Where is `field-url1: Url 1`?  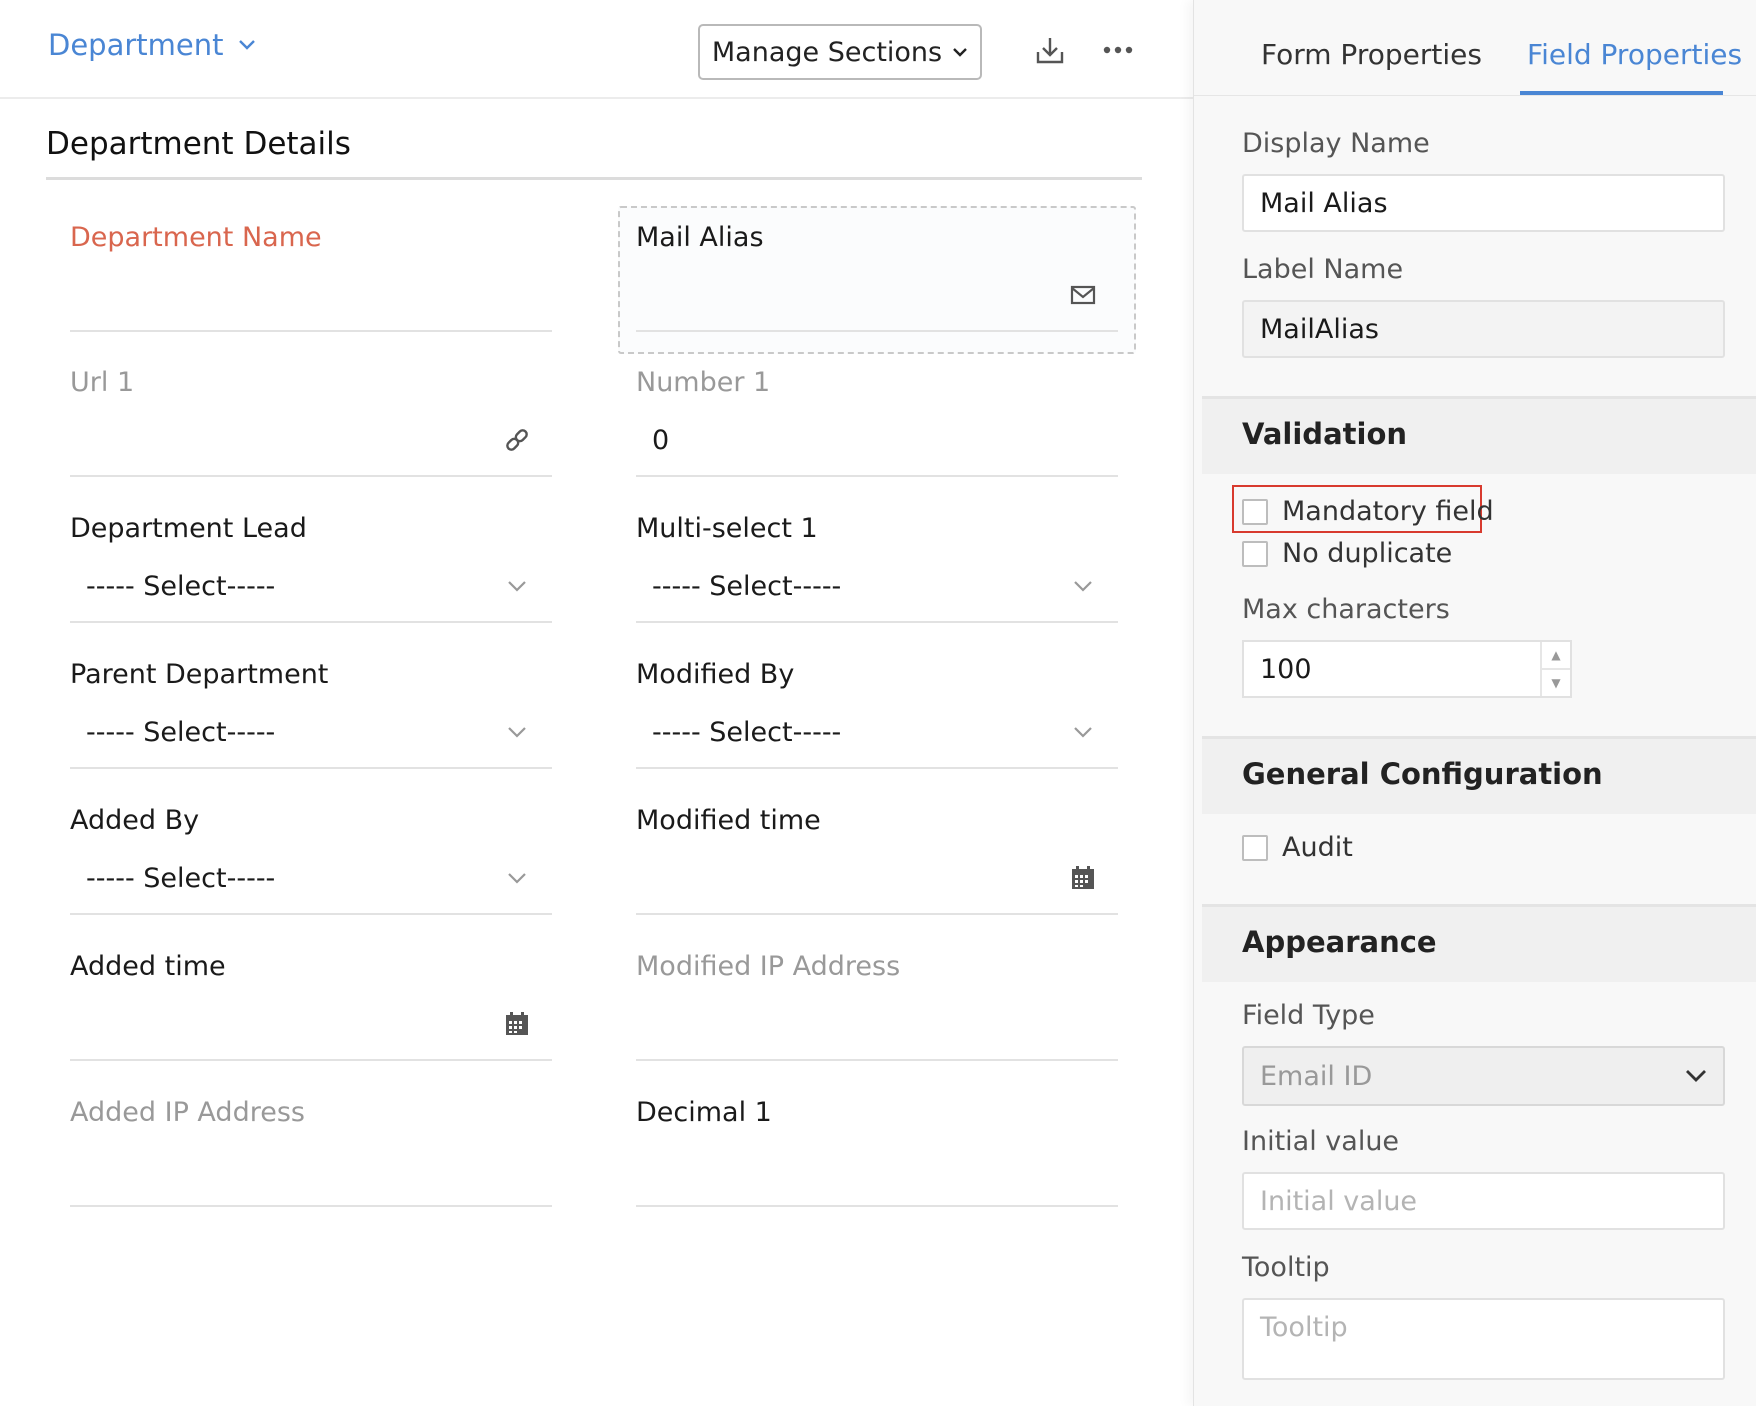
field-url1: Url 1 is located at coordinates (311, 412).